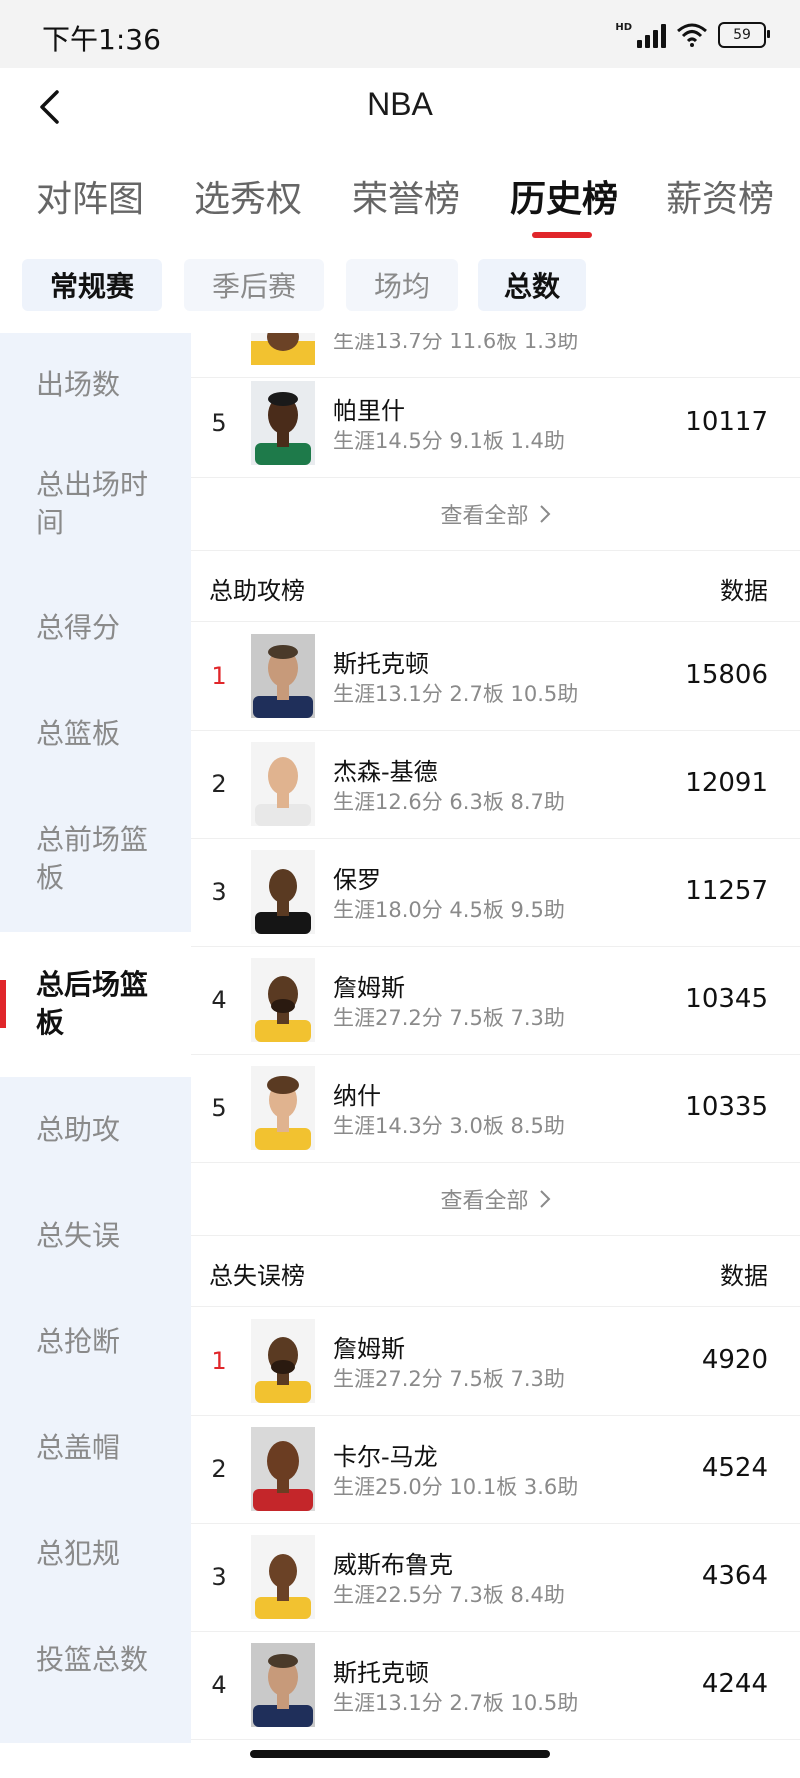  Describe the element at coordinates (726, 1107) in the screenshot. I see `player-stat-value: 10335` at that location.